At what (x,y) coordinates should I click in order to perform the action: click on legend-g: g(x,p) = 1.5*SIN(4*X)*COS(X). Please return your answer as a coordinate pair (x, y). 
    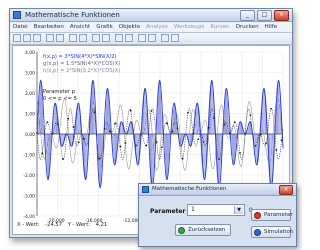
    Looking at the image, I should click on (82, 64).